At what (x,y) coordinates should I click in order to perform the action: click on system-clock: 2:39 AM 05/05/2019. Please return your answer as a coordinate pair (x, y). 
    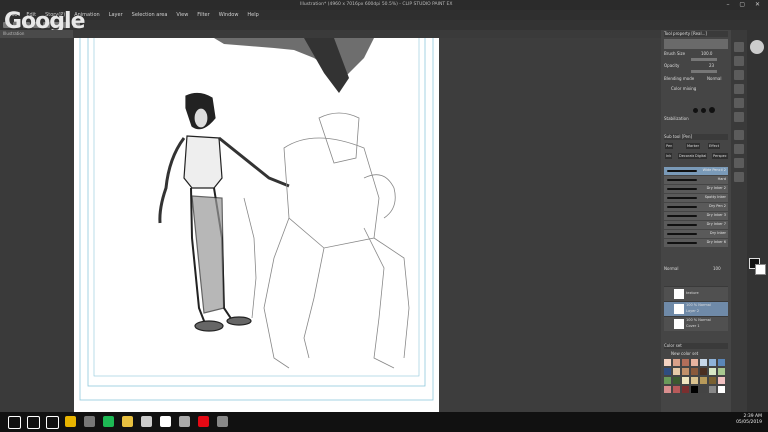
    Looking at the image, I should click on (749, 420).